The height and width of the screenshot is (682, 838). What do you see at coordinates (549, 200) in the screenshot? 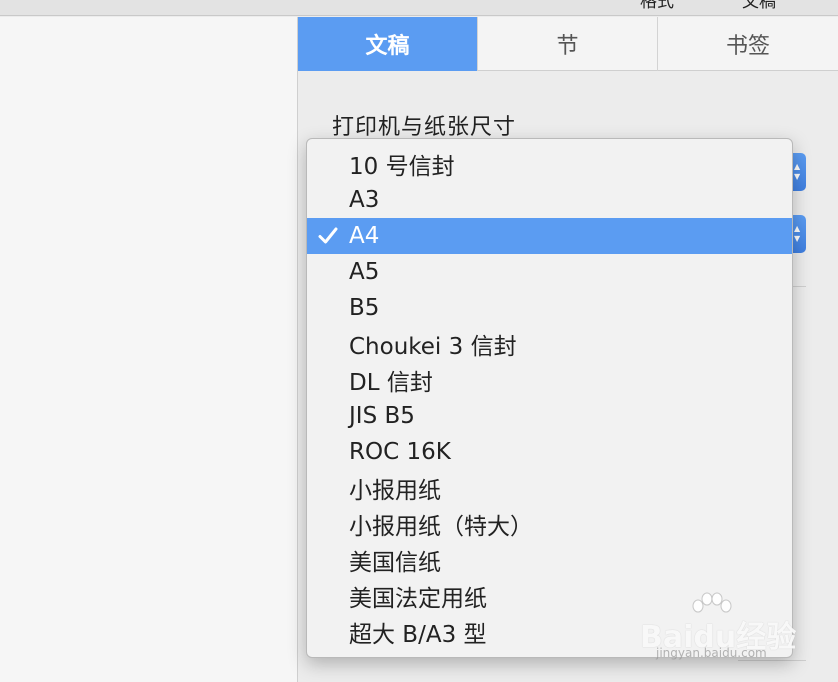
I see `menu-item: A3` at bounding box center [549, 200].